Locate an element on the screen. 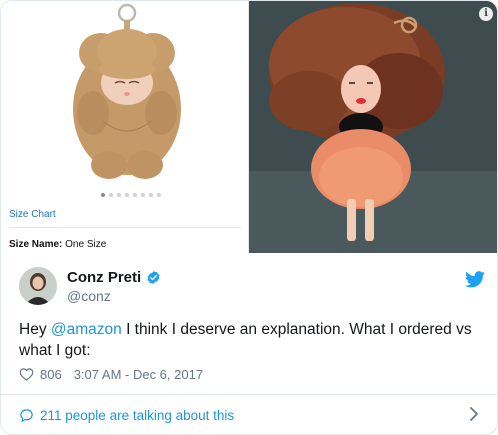  size-chart-link: Size Chart is located at coordinates (32, 214).